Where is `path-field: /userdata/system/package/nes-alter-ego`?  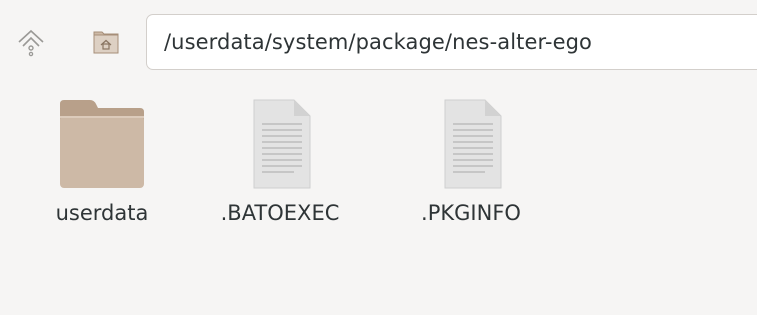
path-field: /userdata/system/package/nes-alter-ego is located at coordinates (451, 42).